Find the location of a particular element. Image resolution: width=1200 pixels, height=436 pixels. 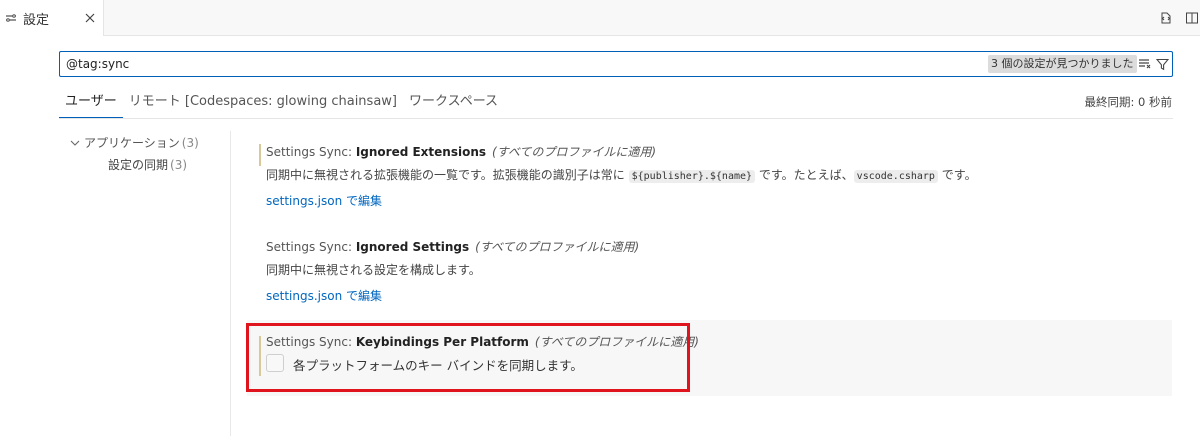

last-sync-status: 最終同期: 0 秒前 is located at coordinates (1128, 102).